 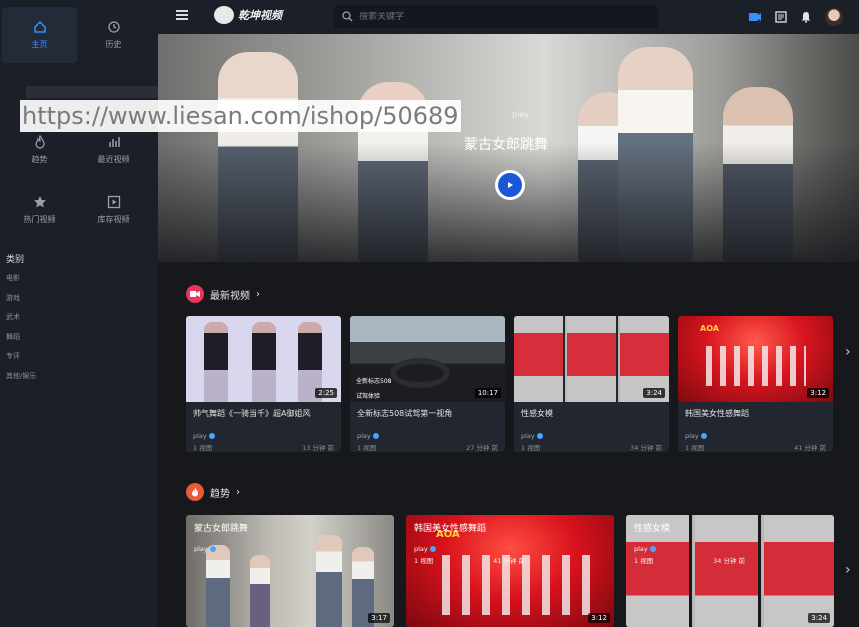 I want to click on home-icon, so click(x=40, y=27).